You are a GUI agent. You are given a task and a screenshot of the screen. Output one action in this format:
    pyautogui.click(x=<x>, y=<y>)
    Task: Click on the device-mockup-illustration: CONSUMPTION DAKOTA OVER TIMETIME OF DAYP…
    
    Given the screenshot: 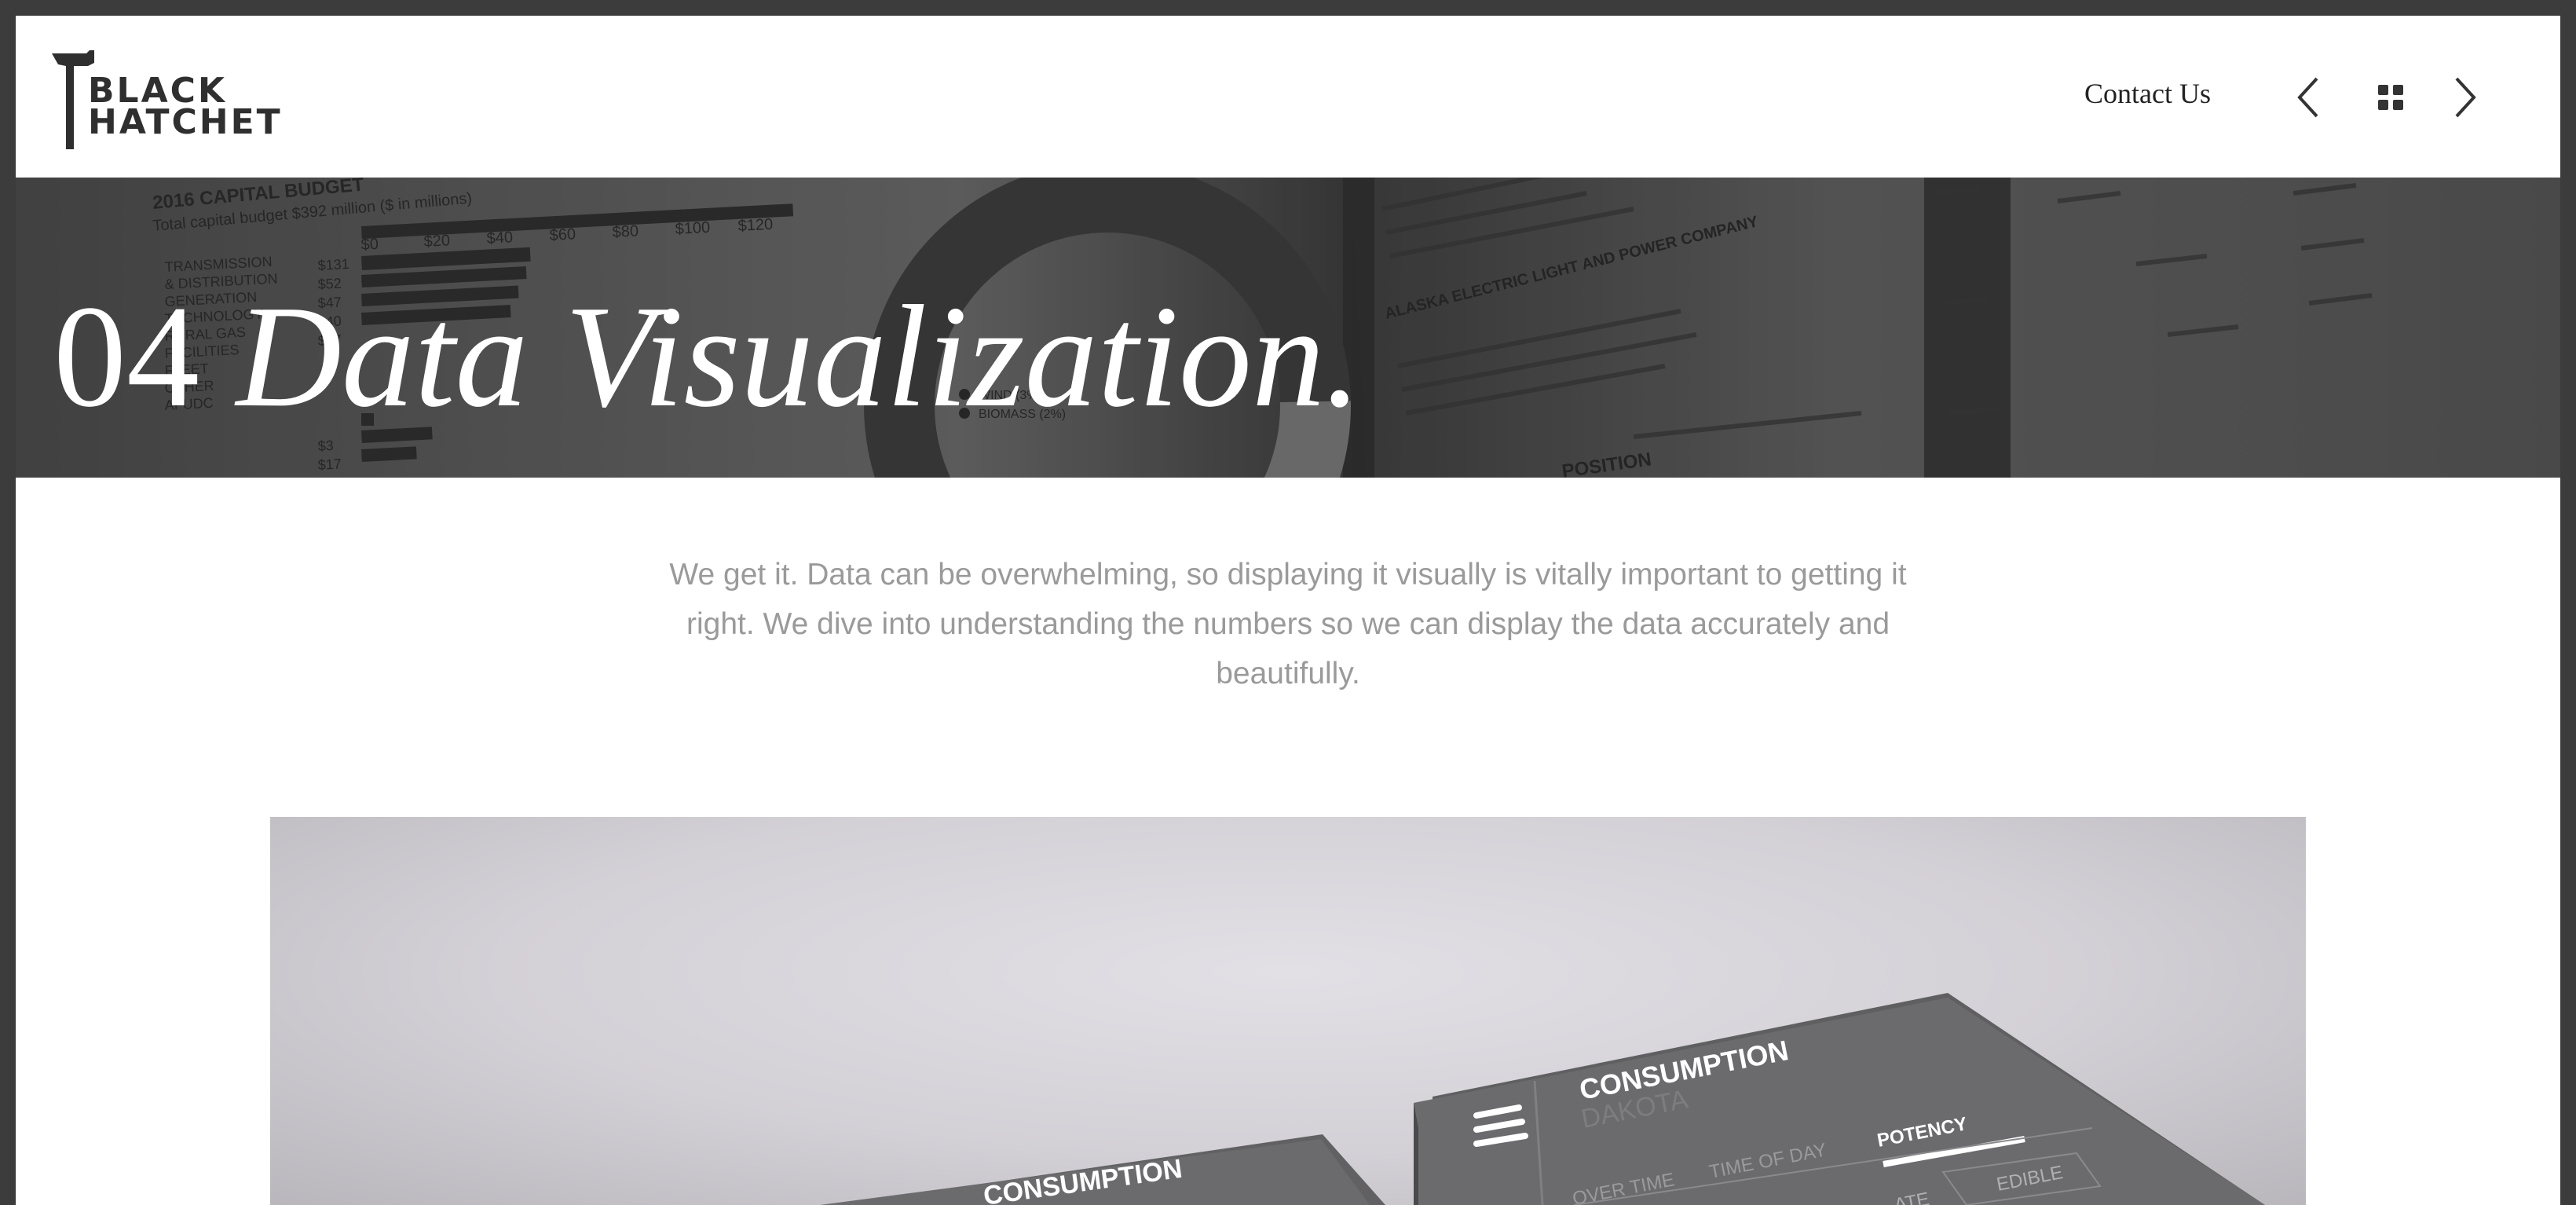 What is the action you would take?
    pyautogui.click(x=1543, y=1099)
    